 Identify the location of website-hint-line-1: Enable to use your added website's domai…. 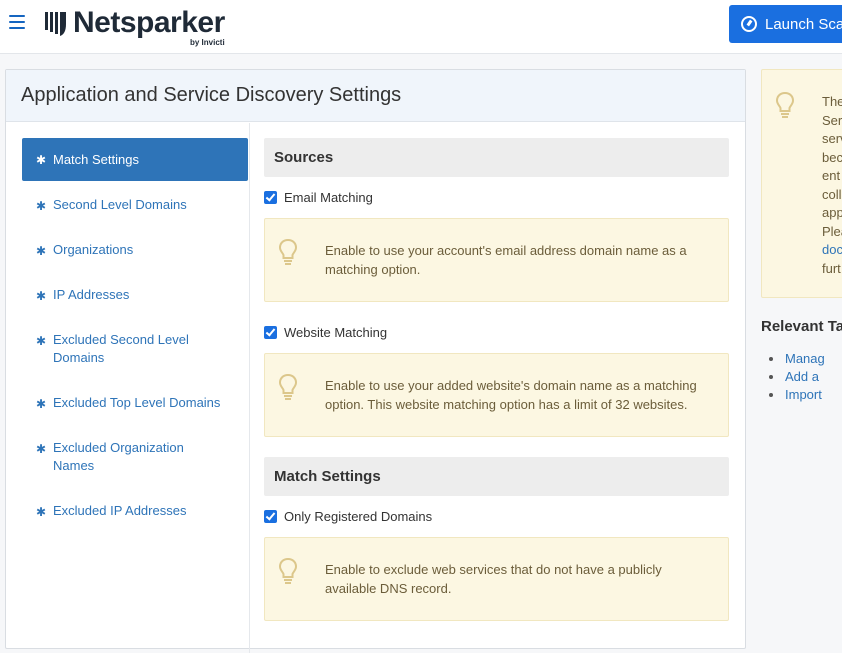
(511, 385).